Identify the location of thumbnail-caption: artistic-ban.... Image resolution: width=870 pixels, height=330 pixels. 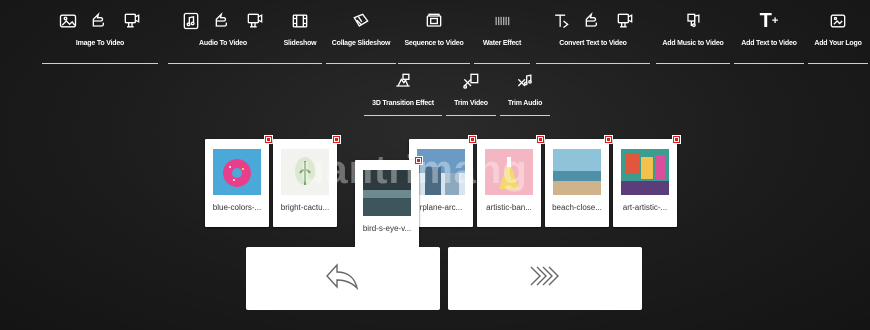
(509, 207).